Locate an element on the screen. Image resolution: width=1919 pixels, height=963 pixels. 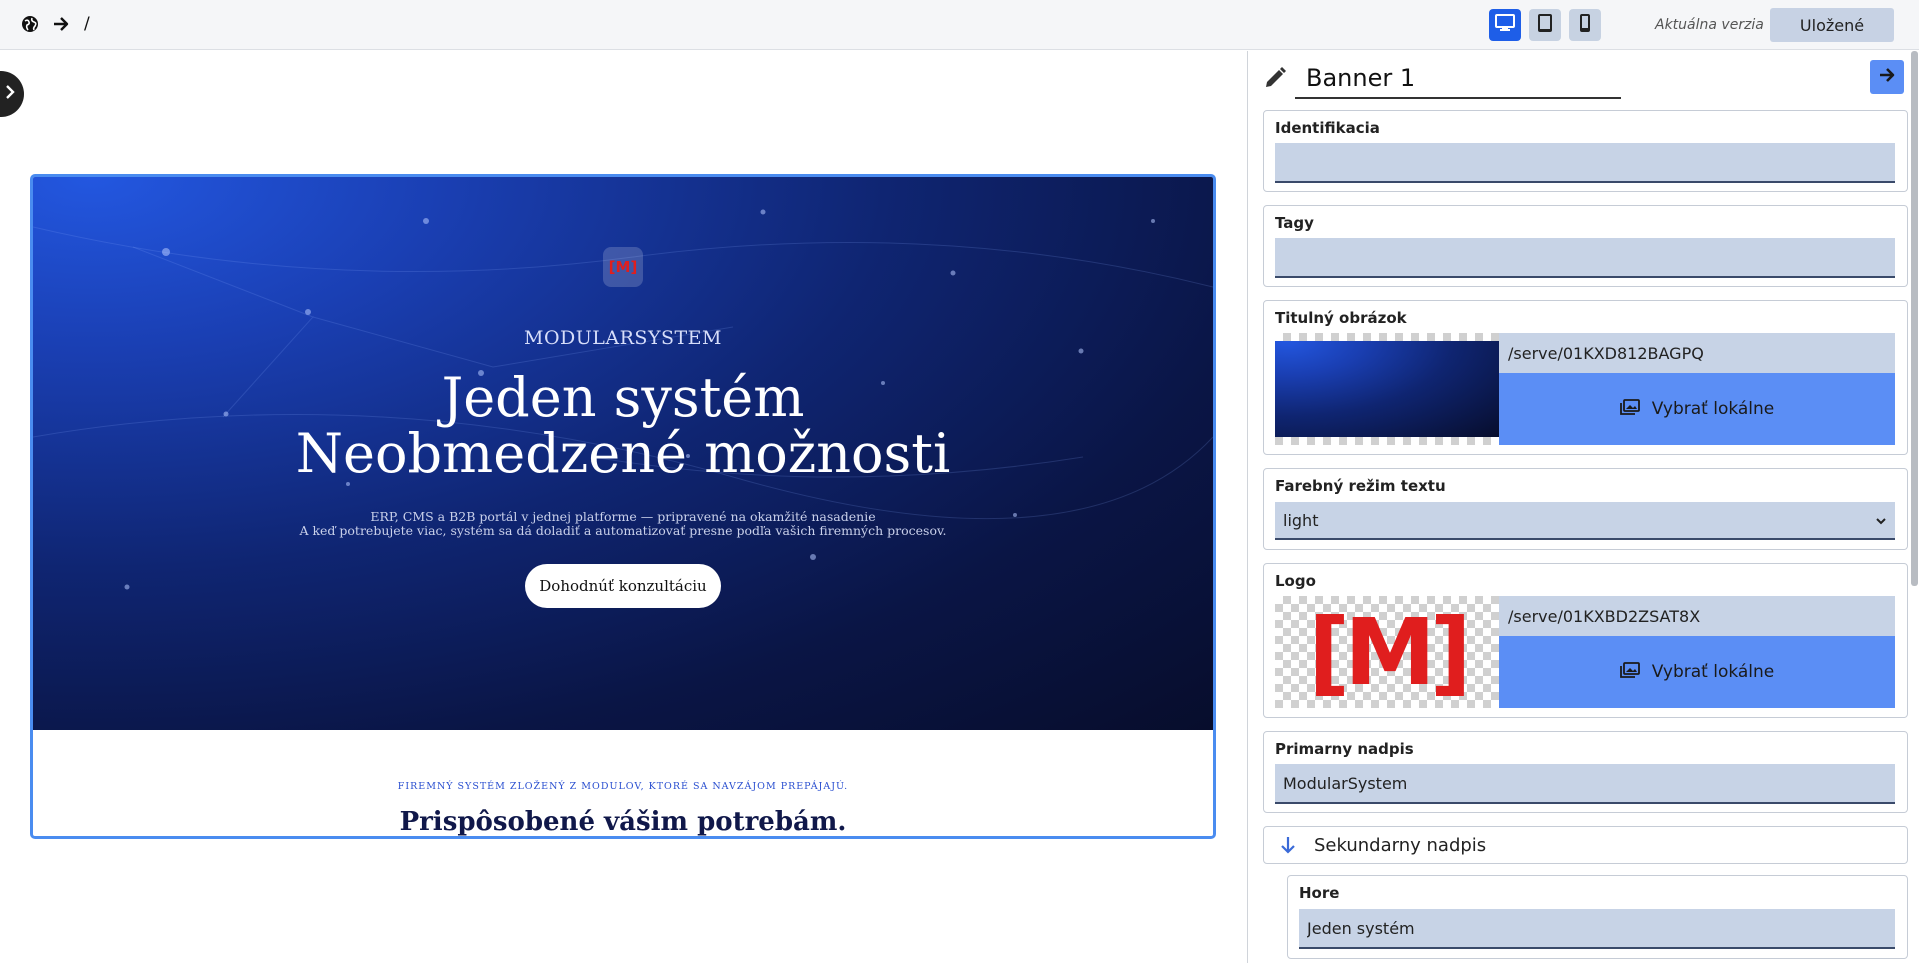
text-color-mode-value: light is located at coordinates (1301, 520).